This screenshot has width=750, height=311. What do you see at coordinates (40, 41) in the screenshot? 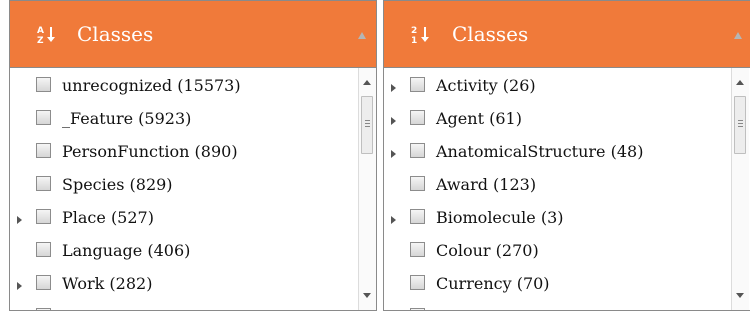
I see `svg-text: Z` at bounding box center [40, 41].